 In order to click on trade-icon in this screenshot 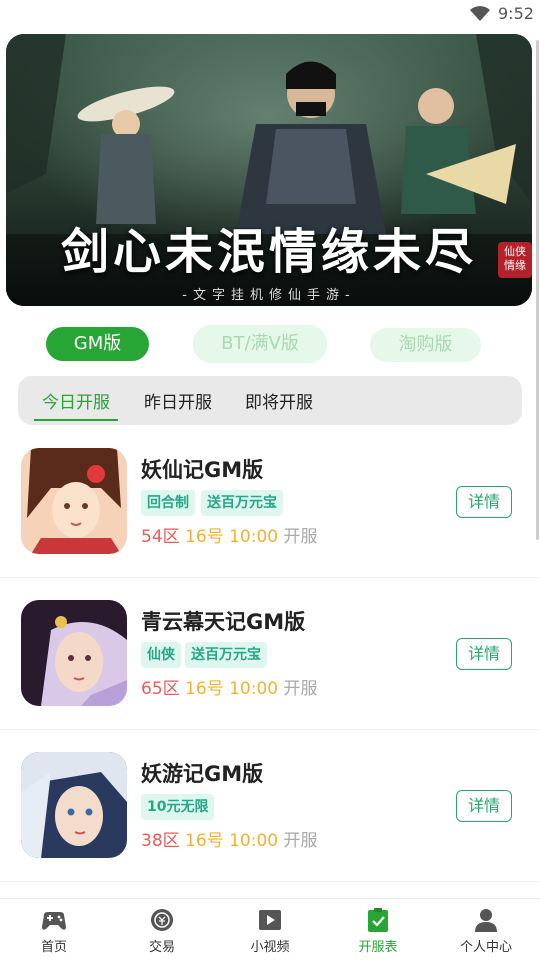, I will do `click(162, 920)`.